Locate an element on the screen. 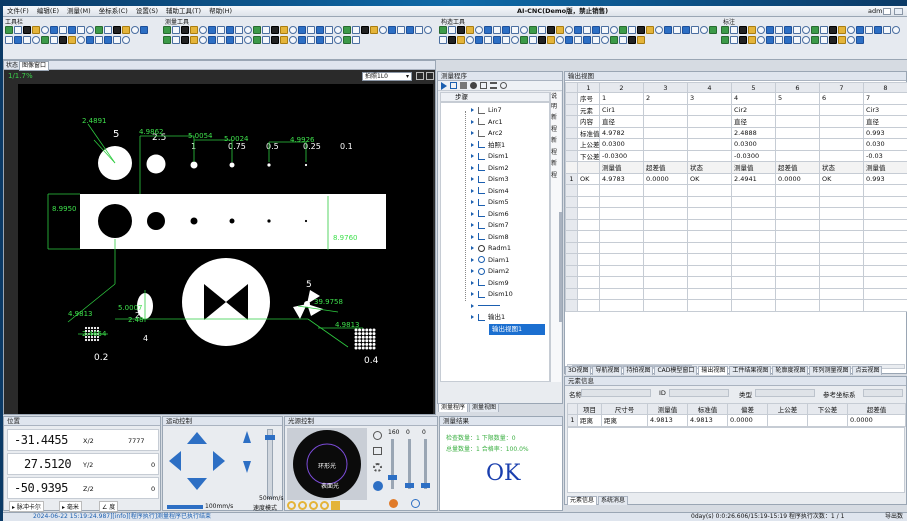 The image size is (907, 521). output-row: 标准值 4.9782 2.4888 0.993 is located at coordinates (736, 132).